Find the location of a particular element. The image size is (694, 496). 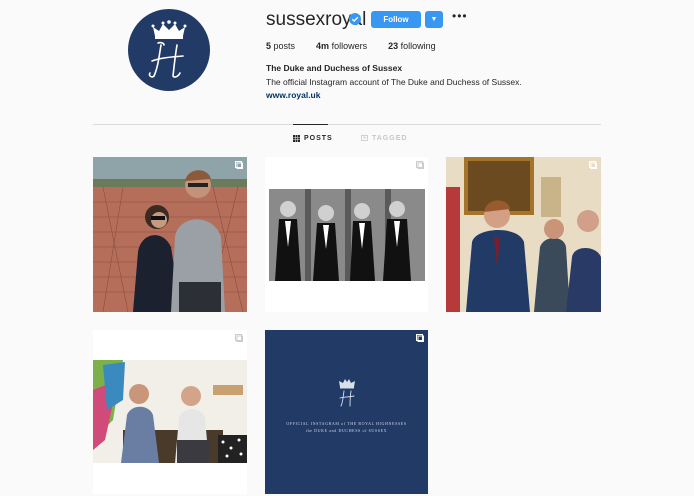

profile-stats: 5 posts 4m followers 23 following is located at coordinates (361, 46).